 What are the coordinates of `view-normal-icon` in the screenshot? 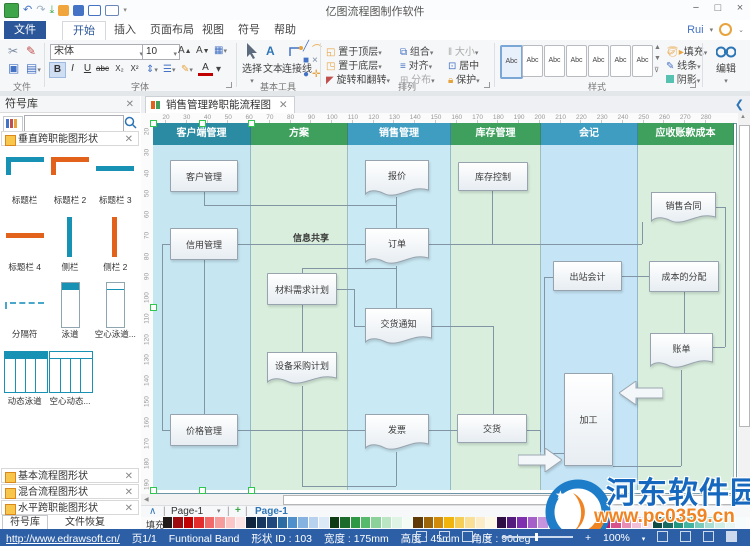 It's located at (422, 536).